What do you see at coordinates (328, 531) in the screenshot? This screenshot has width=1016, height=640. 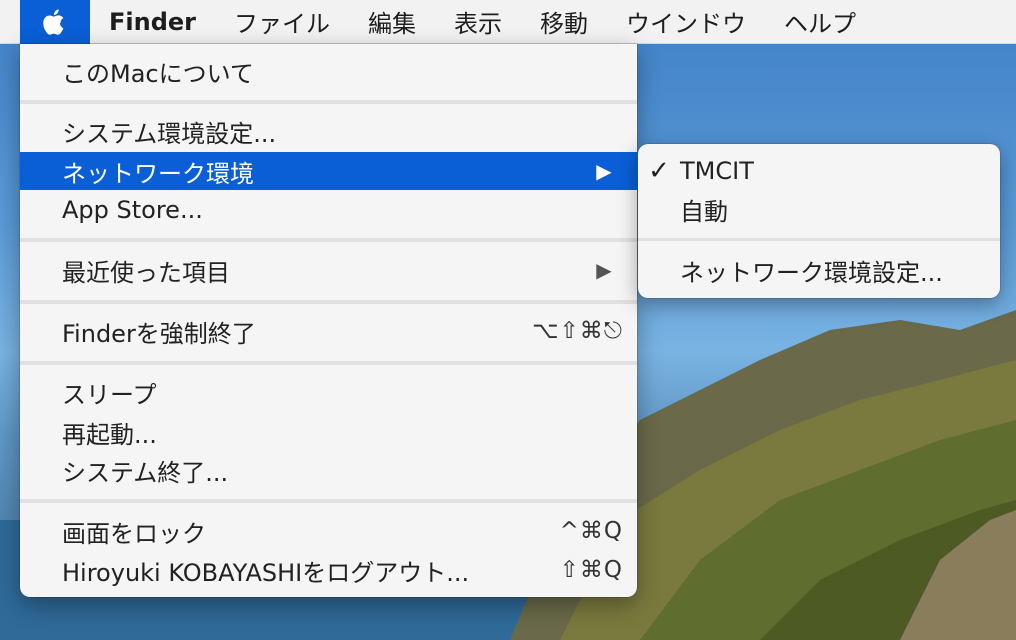 I see `menu-item-lock-screen: 画面をロック ^⌘Q` at bounding box center [328, 531].